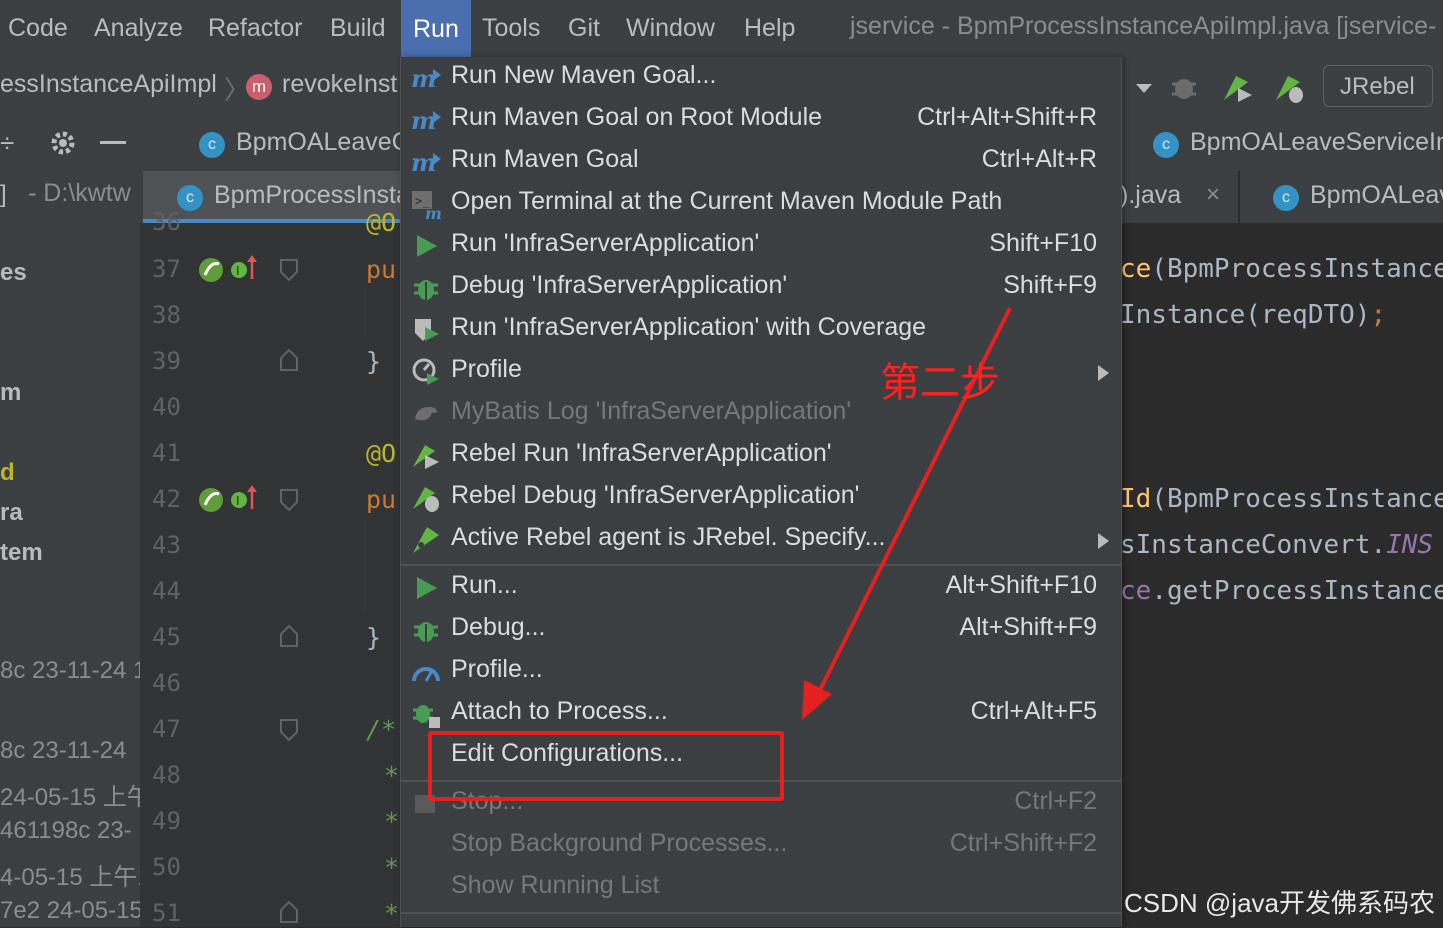 This screenshot has width=1443, height=928. Describe the element at coordinates (1297, 591) in the screenshot. I see `code-text: .getProcessInstance` at that location.